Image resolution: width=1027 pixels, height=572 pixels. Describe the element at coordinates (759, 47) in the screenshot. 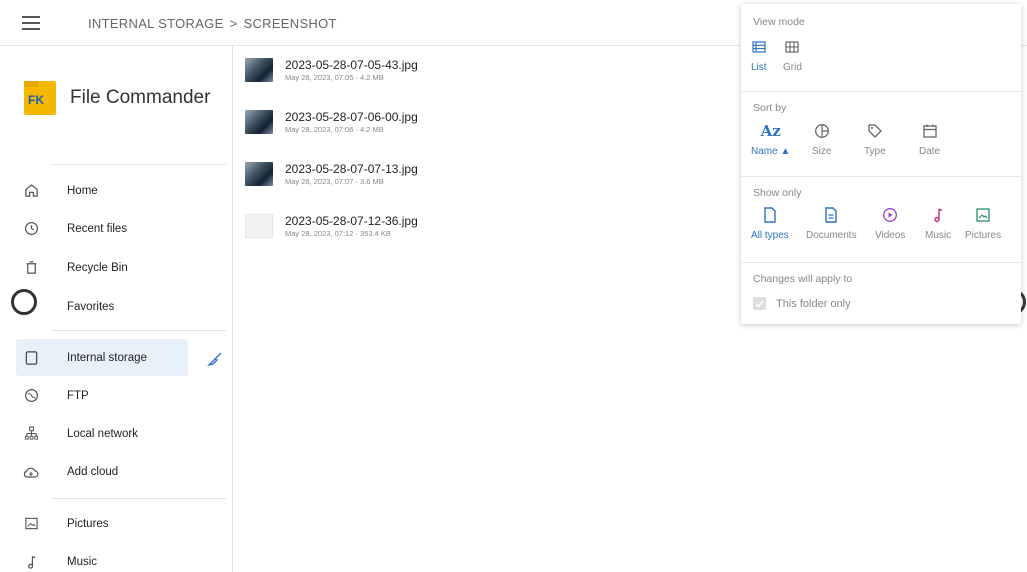

I see `list-view-icon` at that location.